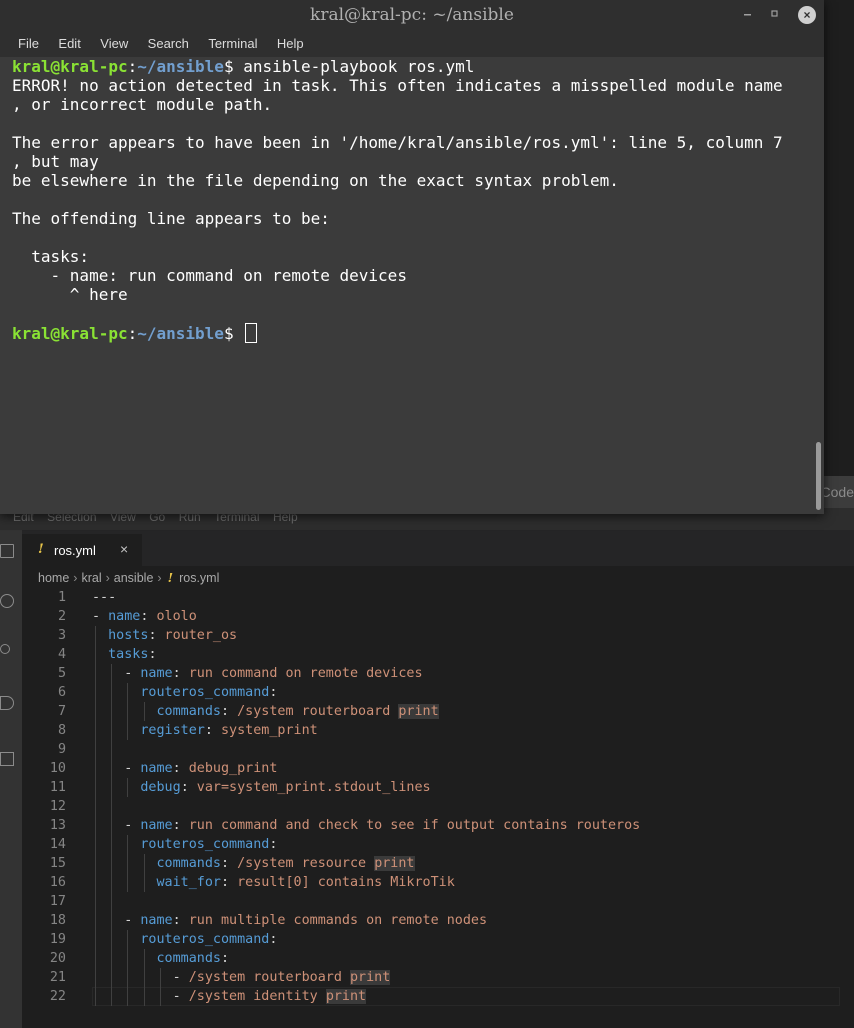 This screenshot has height=1028, width=854. What do you see at coordinates (269, 996) in the screenshot?
I see `code-text: - /system identity print` at bounding box center [269, 996].